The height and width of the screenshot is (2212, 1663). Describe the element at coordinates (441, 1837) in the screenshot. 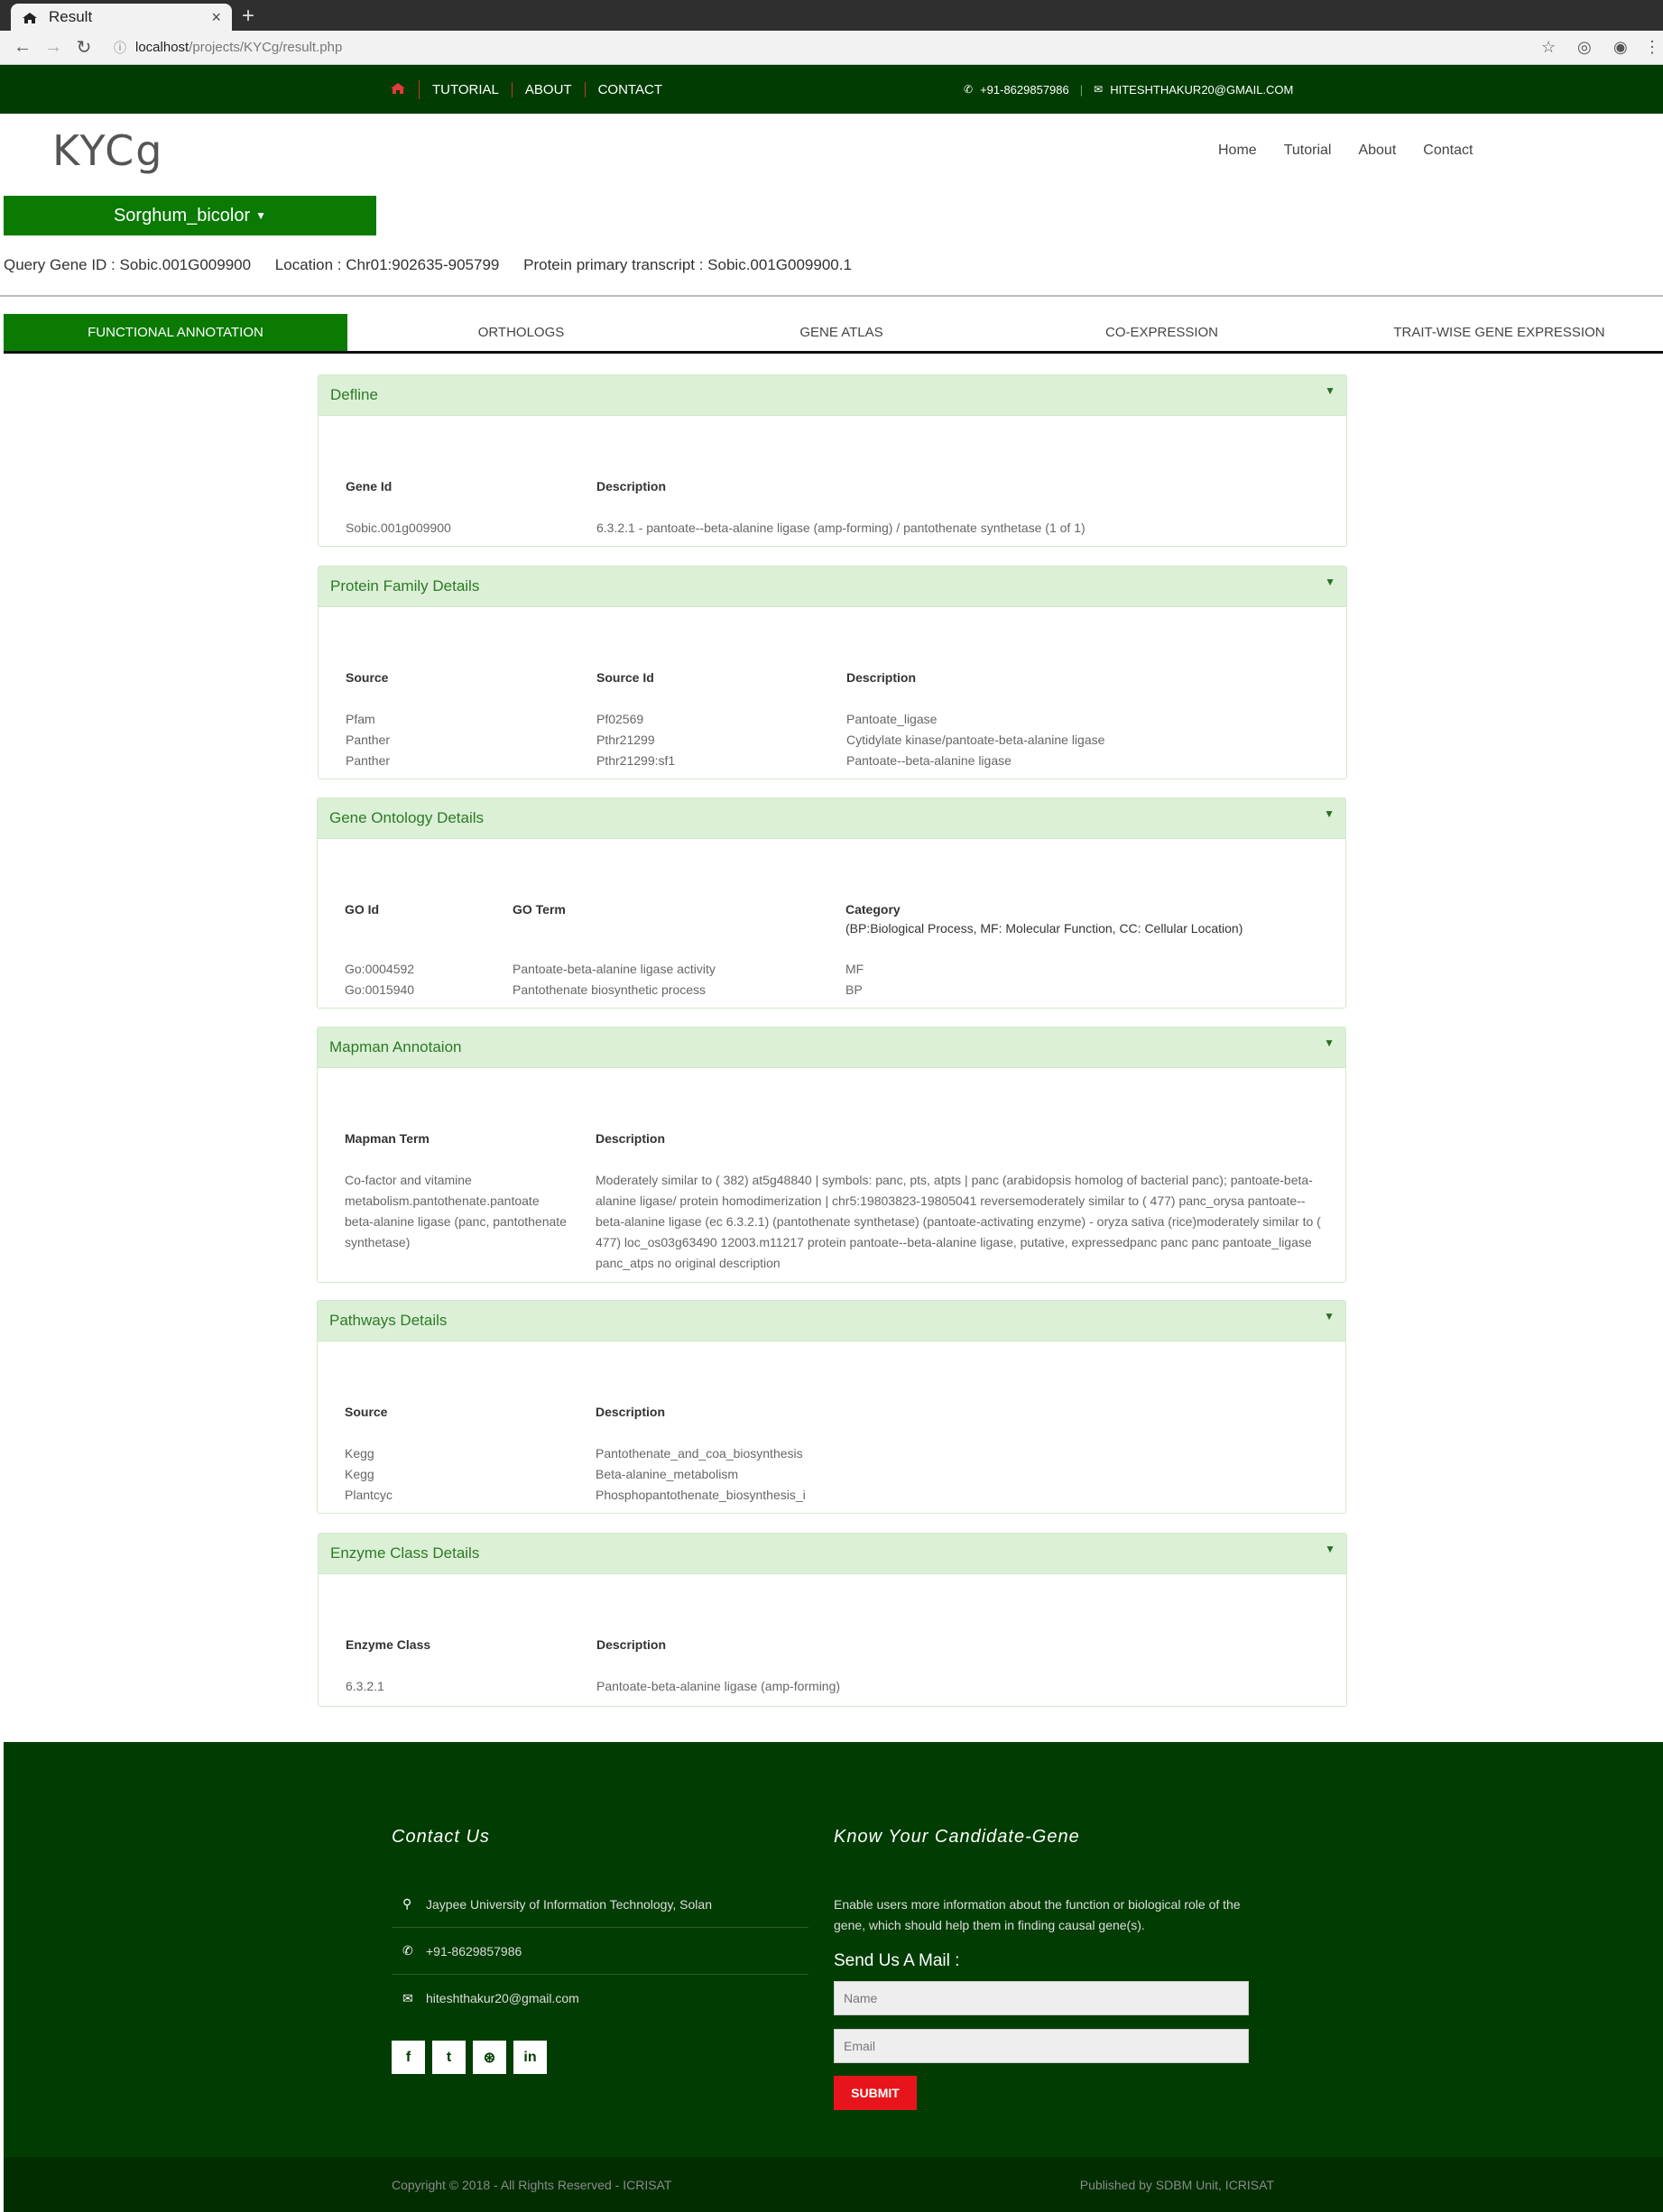

I see `contact-title: Contact Us` at that location.